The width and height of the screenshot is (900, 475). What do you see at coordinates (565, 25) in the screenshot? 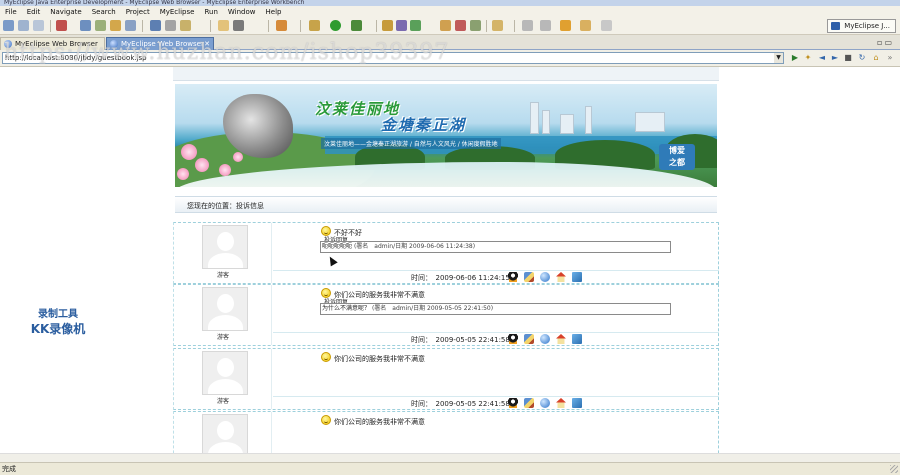
I see `back-icon` at bounding box center [565, 25].